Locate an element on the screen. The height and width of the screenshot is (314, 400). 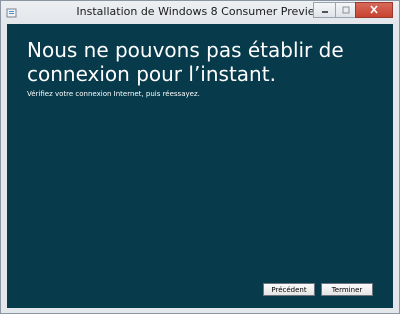
minimize-icon is located at coordinates (325, 10).